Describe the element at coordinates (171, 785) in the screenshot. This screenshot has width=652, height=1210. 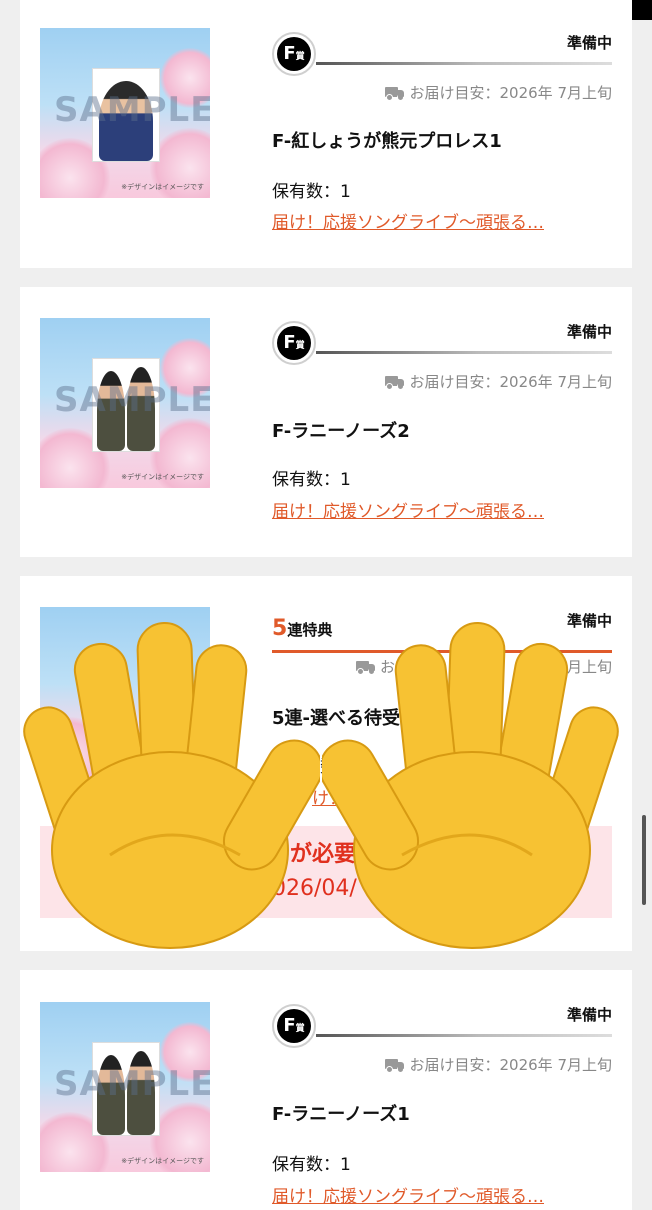
I see `raised-hand-left-icon` at that location.